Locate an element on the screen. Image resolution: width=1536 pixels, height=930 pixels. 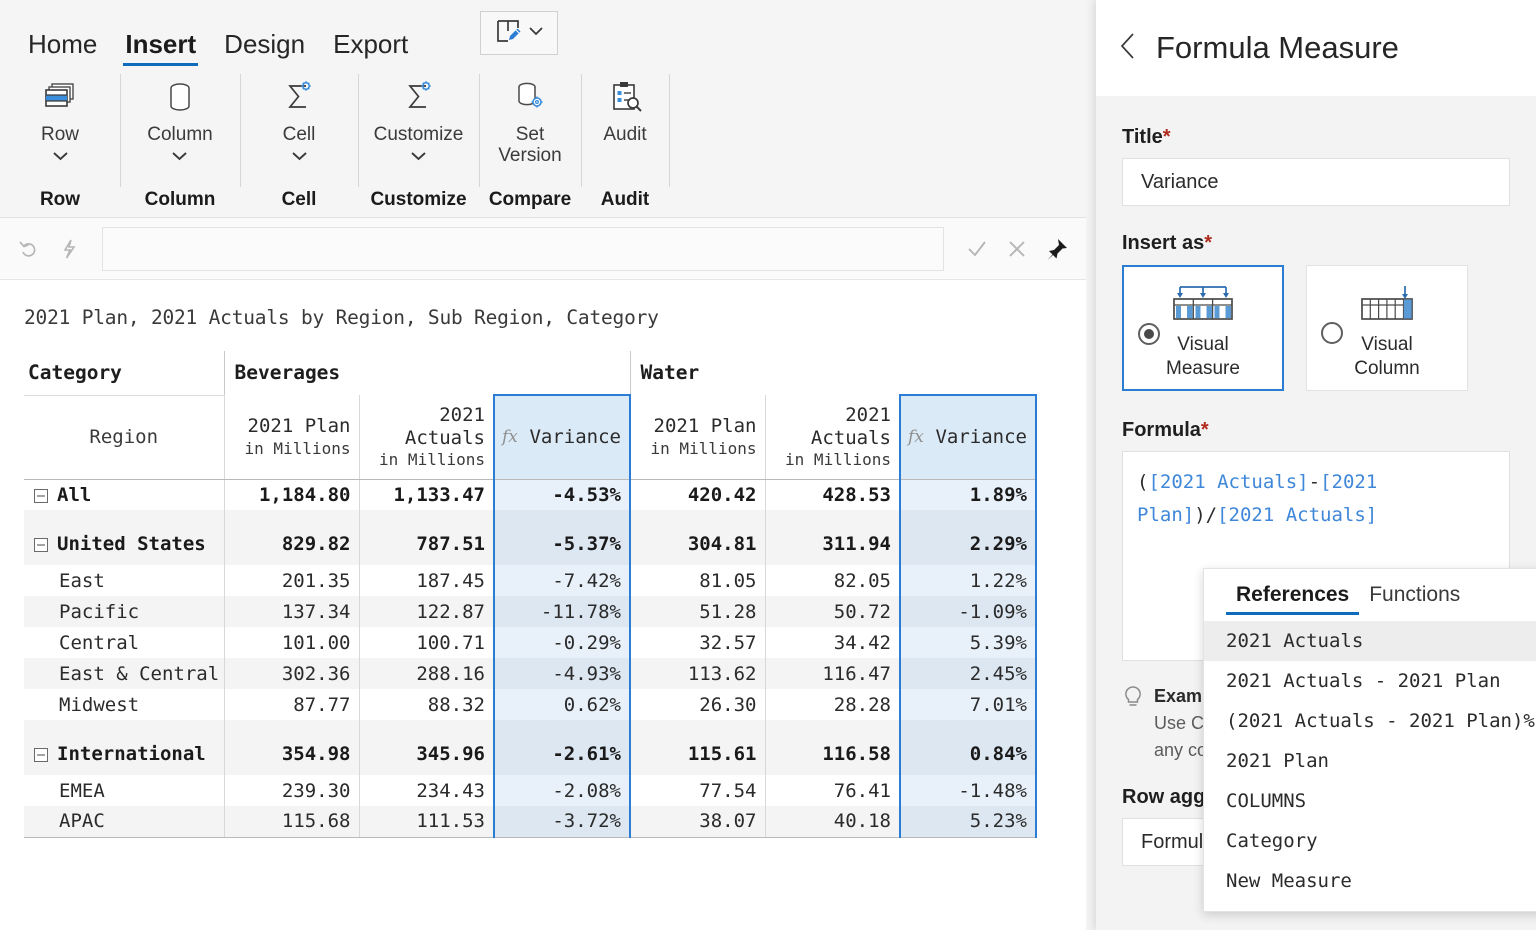
value-cell: 122.87 is located at coordinates (426, 611).